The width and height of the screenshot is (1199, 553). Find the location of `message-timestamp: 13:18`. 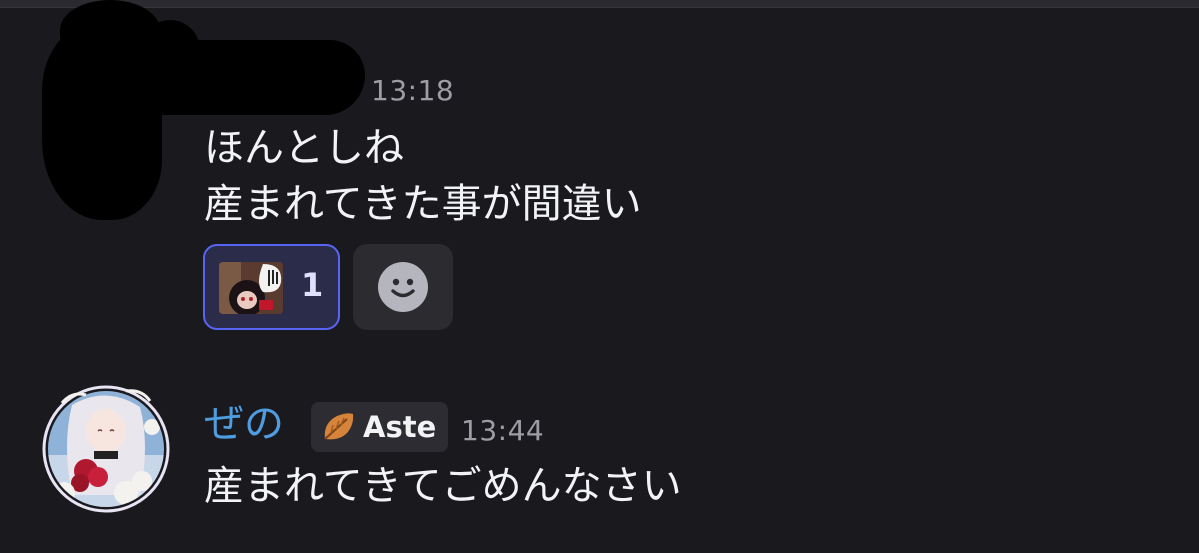

message-timestamp: 13:18 is located at coordinates (413, 90).